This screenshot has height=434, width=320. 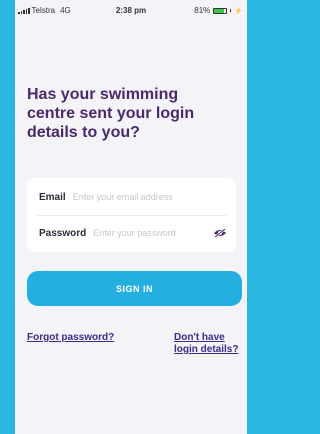 I want to click on no-login-details-link: Don't have login details?, so click(x=210, y=344).